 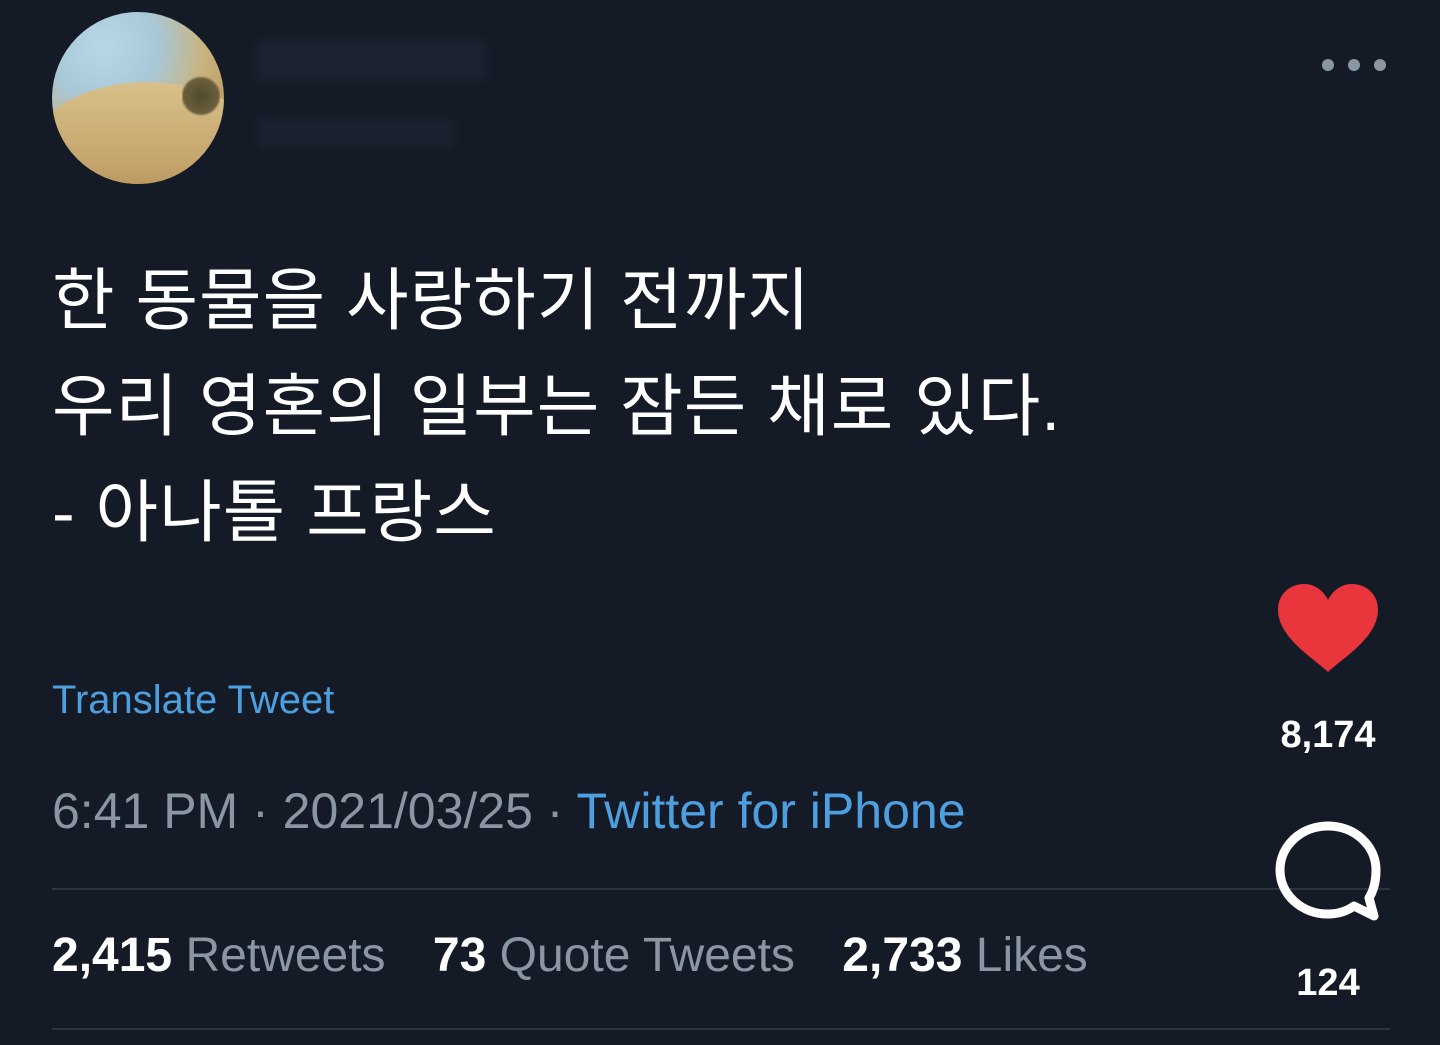 What do you see at coordinates (285, 955) in the screenshot?
I see `retweets-label: Retweets` at bounding box center [285, 955].